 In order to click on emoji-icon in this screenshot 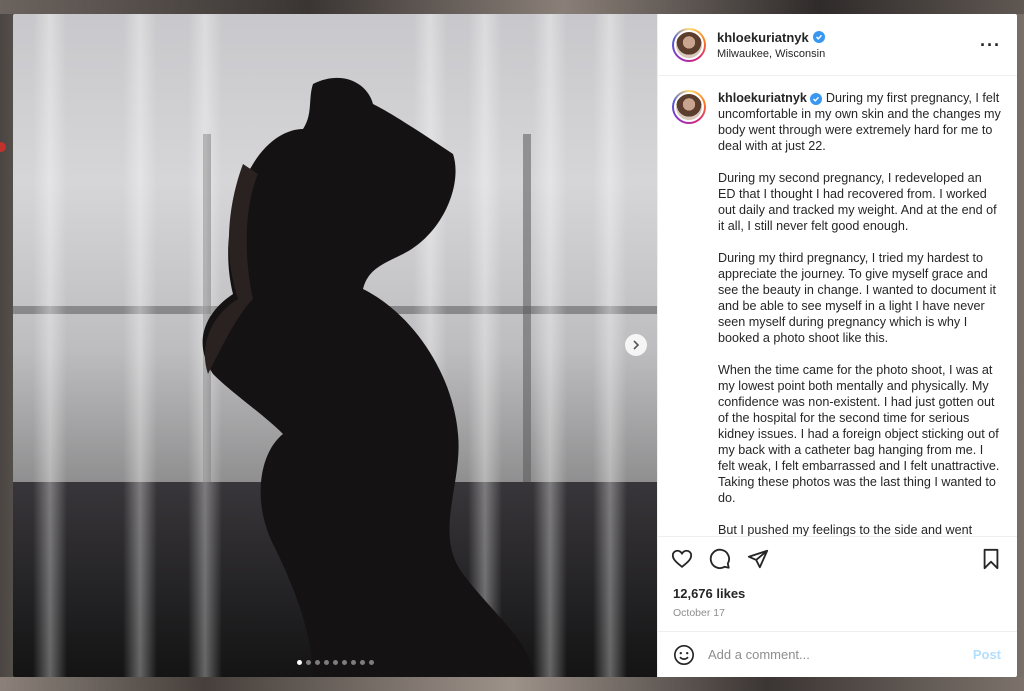, I will do `click(684, 654)`.